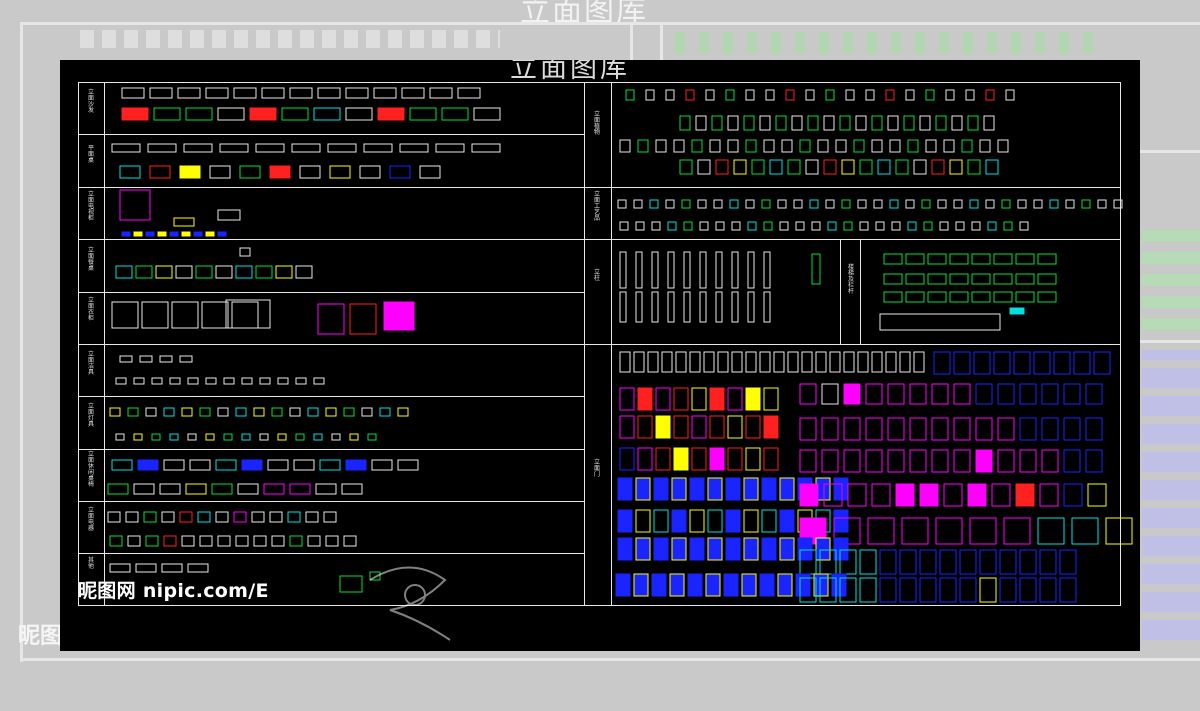  Describe the element at coordinates (1171, 495) in the screenshot. I see `ghost-doors-right` at that location.